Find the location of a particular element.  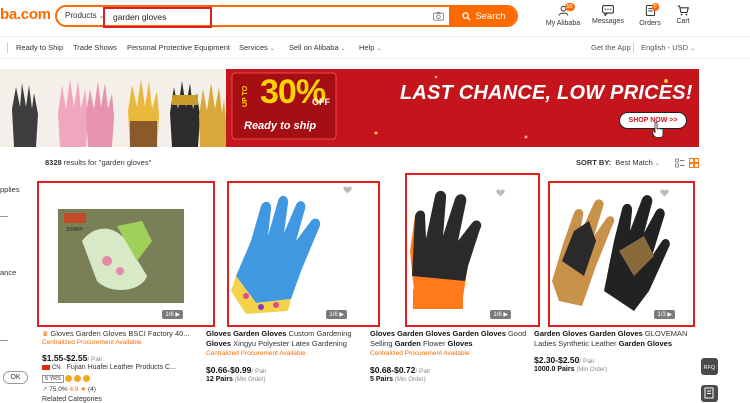

results-text: results for "garden gloves" is located at coordinates (107, 162).